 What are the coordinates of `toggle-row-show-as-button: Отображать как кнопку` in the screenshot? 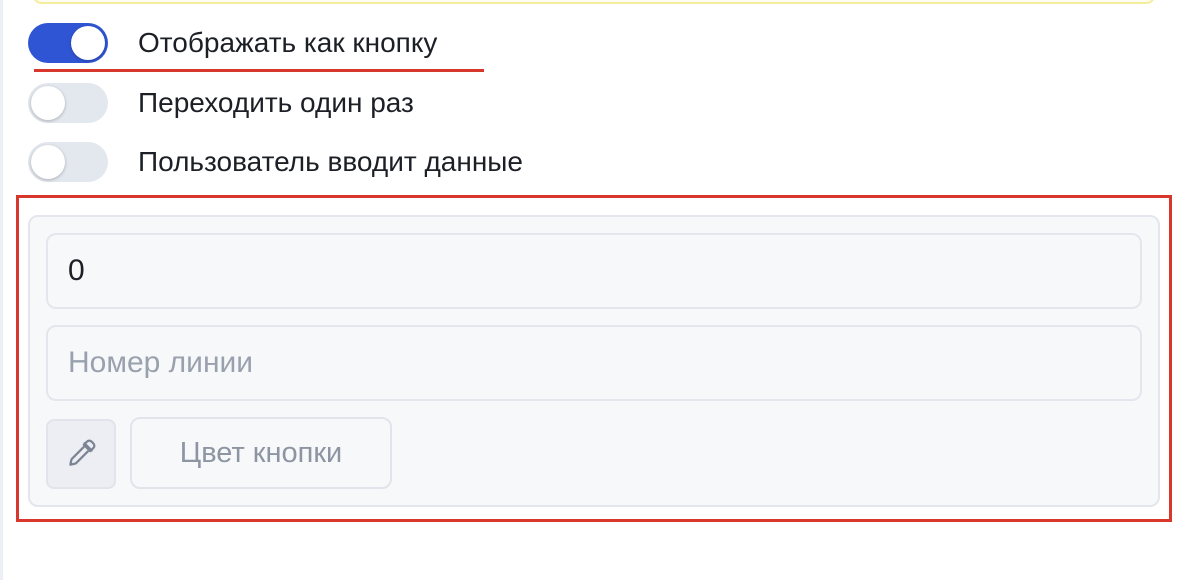 It's located at (328, 43).